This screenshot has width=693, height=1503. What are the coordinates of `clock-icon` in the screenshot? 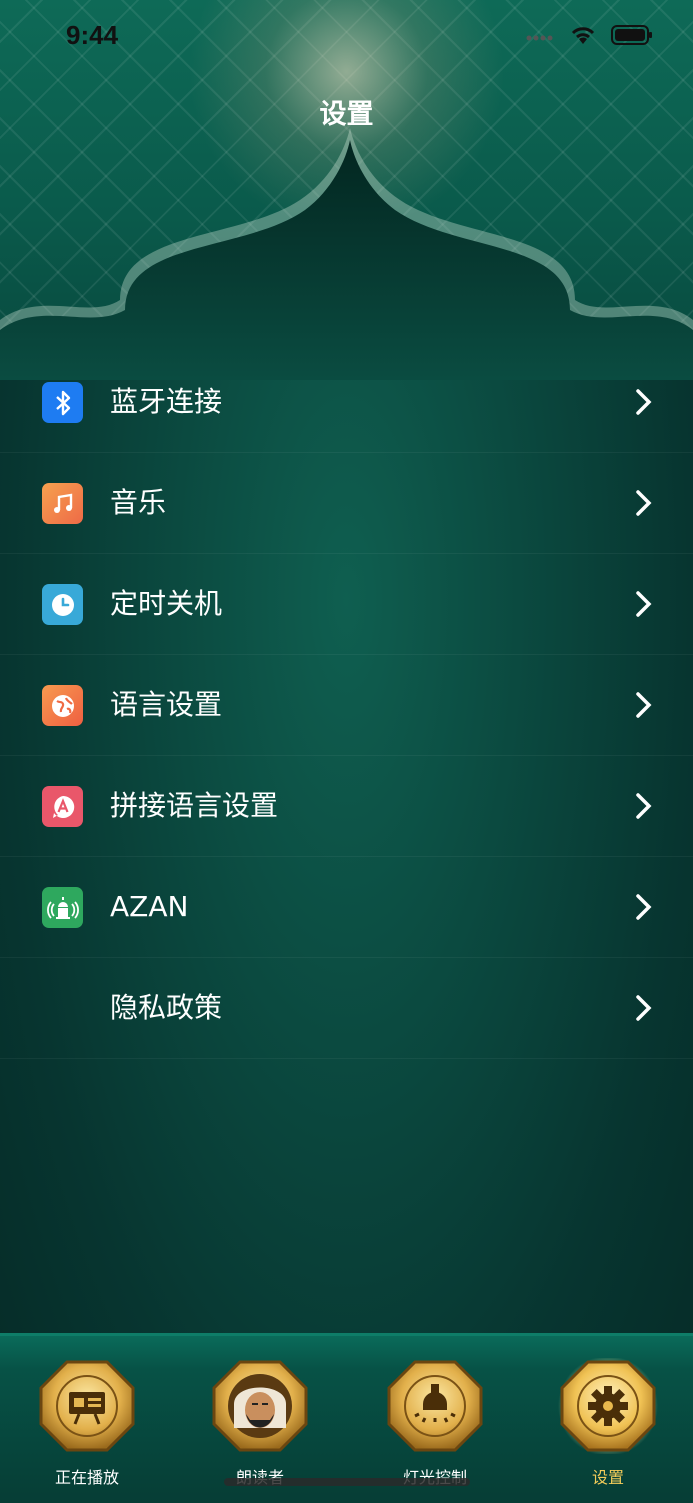 It's located at (62, 604).